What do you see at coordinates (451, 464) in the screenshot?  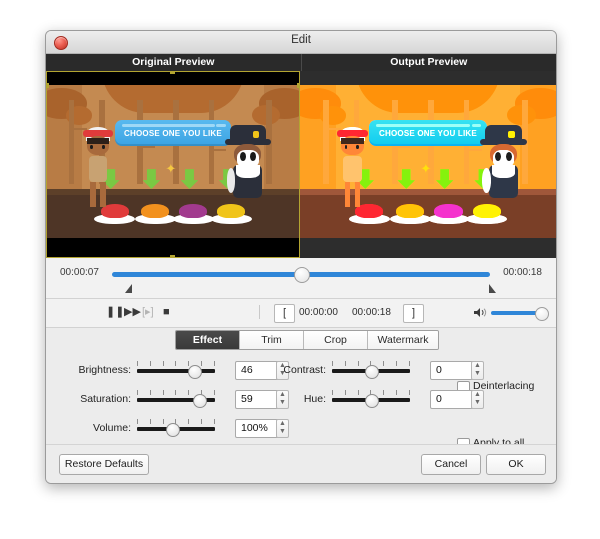 I see `cancel-button: Cancel` at bounding box center [451, 464].